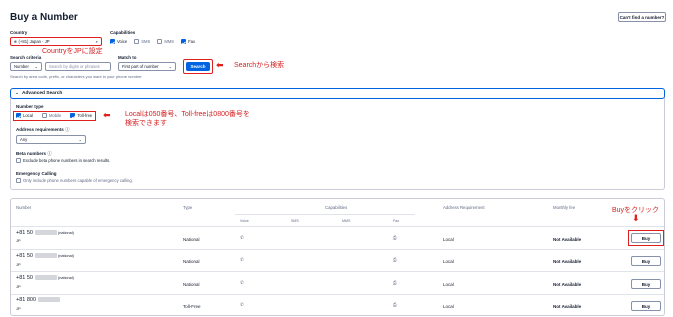 The height and width of the screenshot is (317, 673). I want to click on local-checkbox, so click(18, 116).